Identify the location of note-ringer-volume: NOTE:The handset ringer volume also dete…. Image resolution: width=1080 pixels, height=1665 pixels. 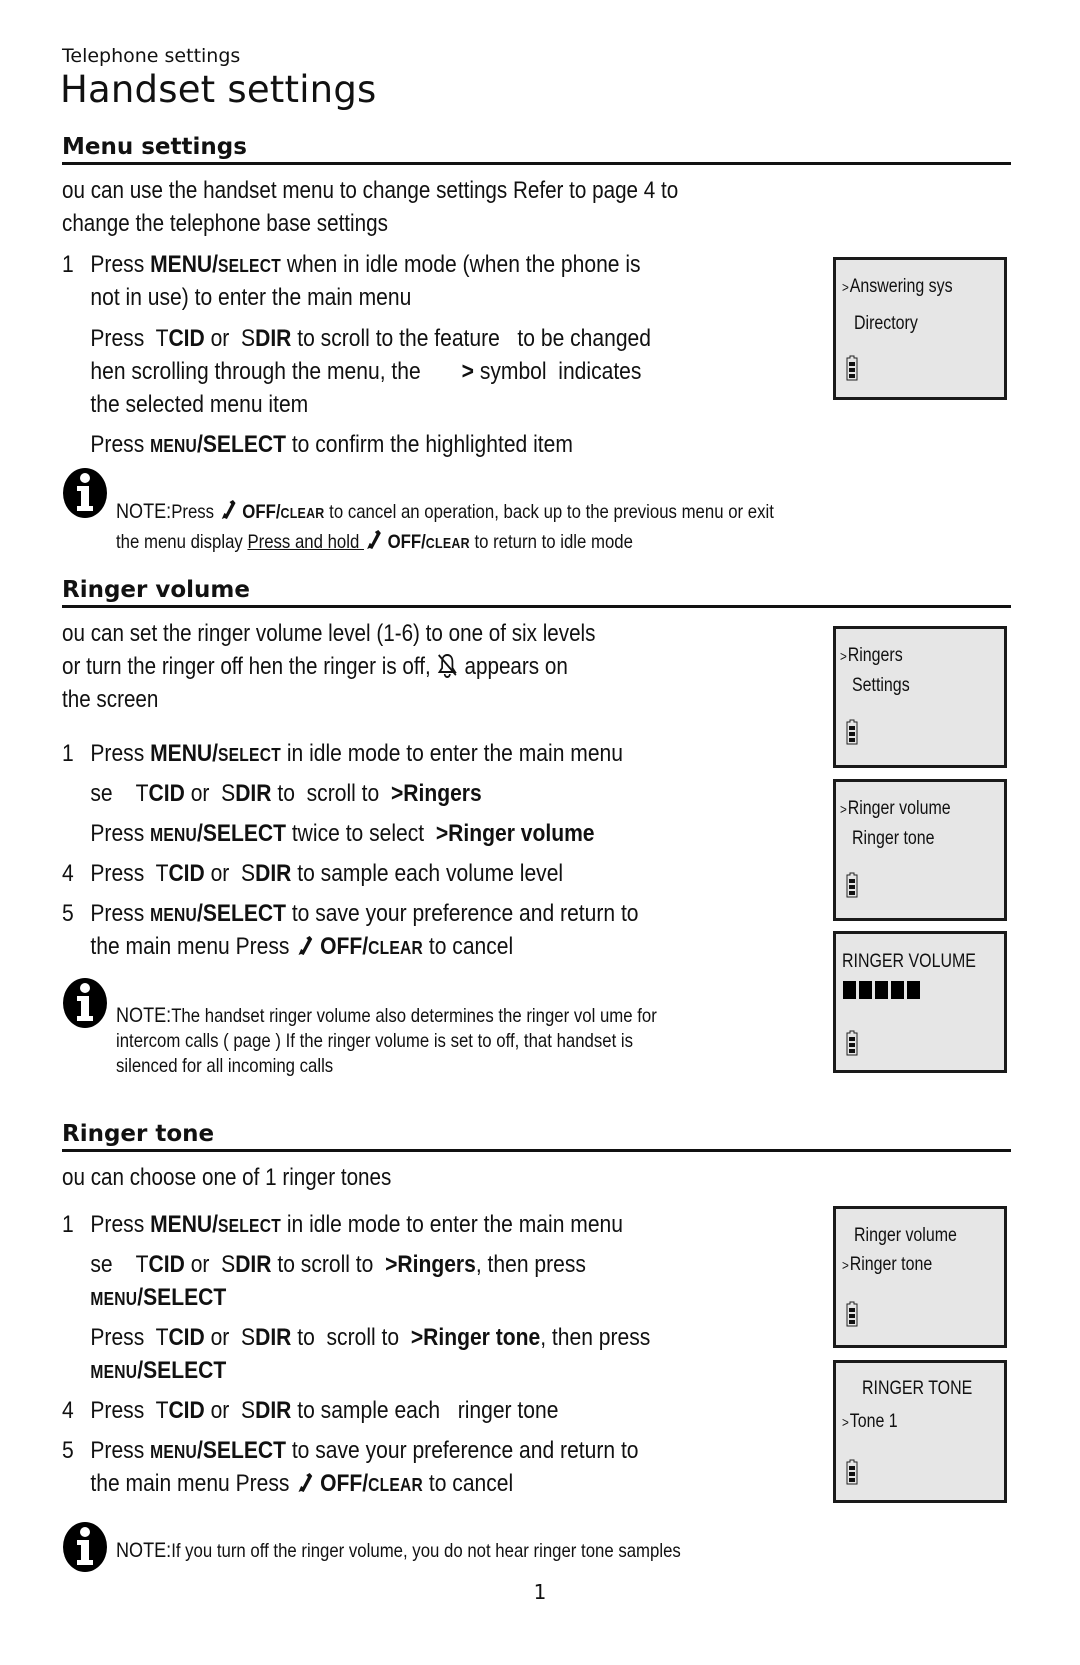
(386, 1041).